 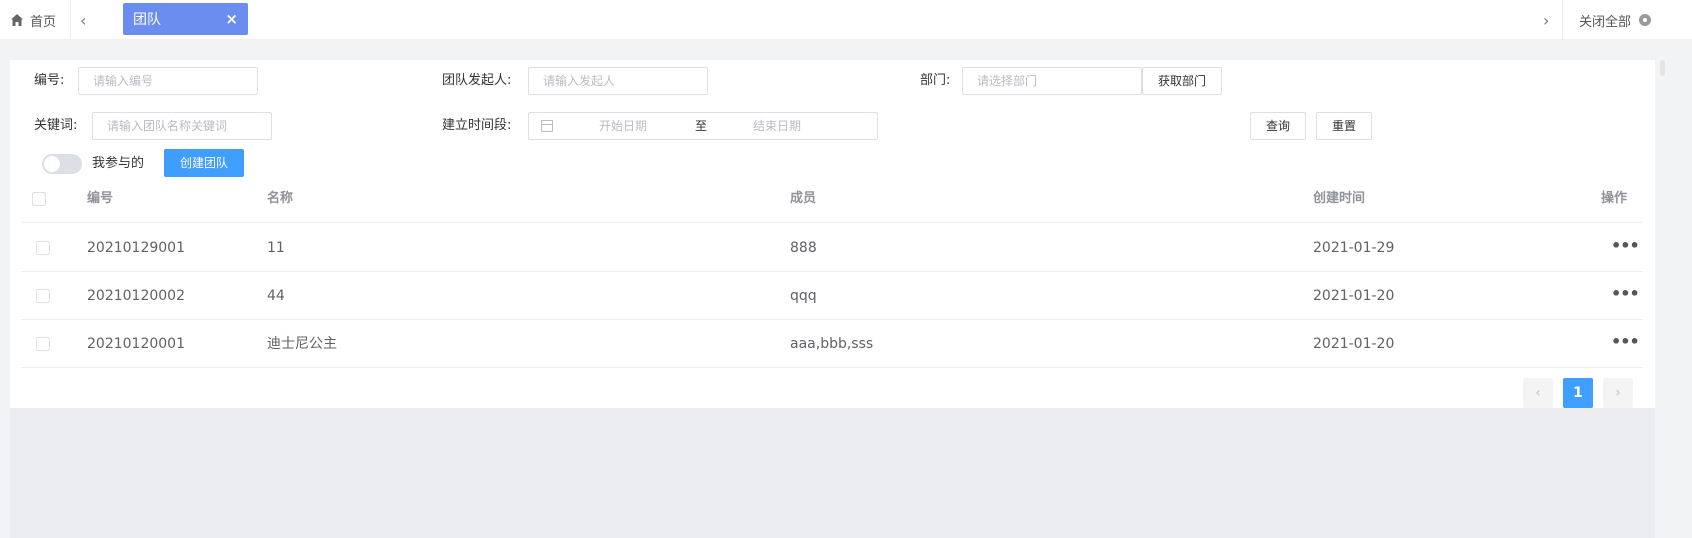 I want to click on dept-select: 请选择部门, so click(x=1052, y=81).